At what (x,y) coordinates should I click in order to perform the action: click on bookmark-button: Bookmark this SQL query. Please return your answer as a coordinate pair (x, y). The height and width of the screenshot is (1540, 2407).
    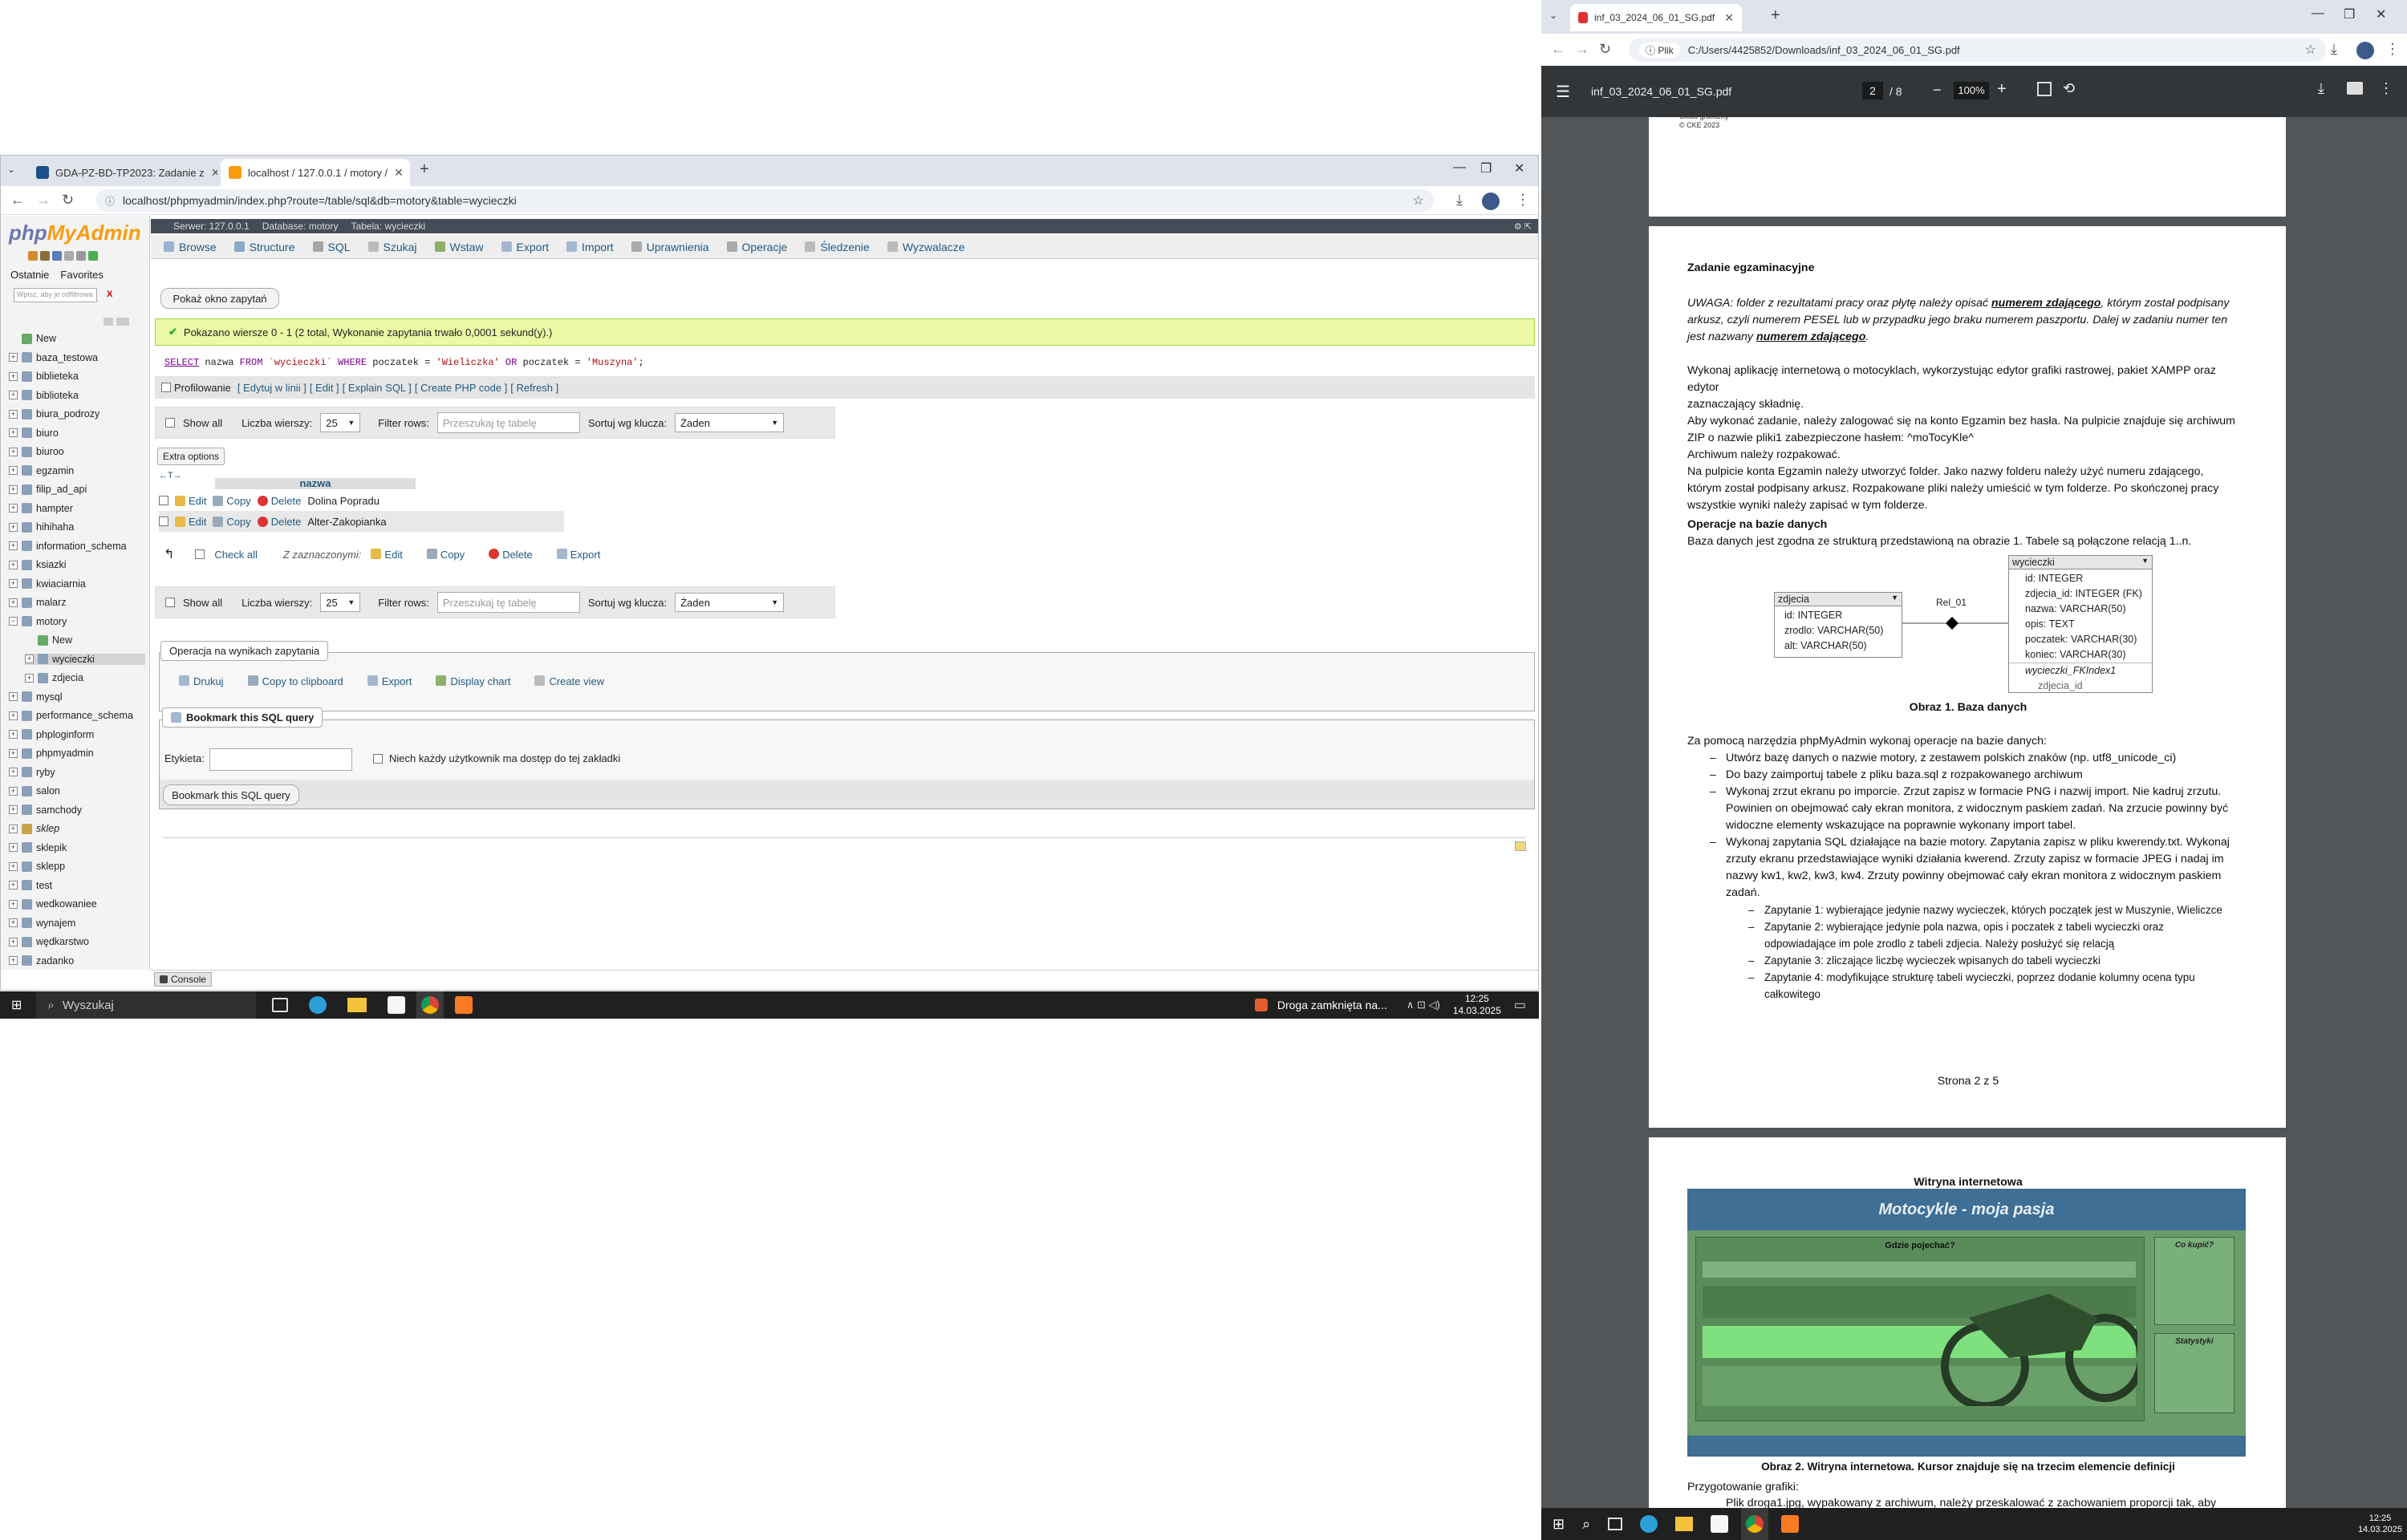
    Looking at the image, I should click on (231, 794).